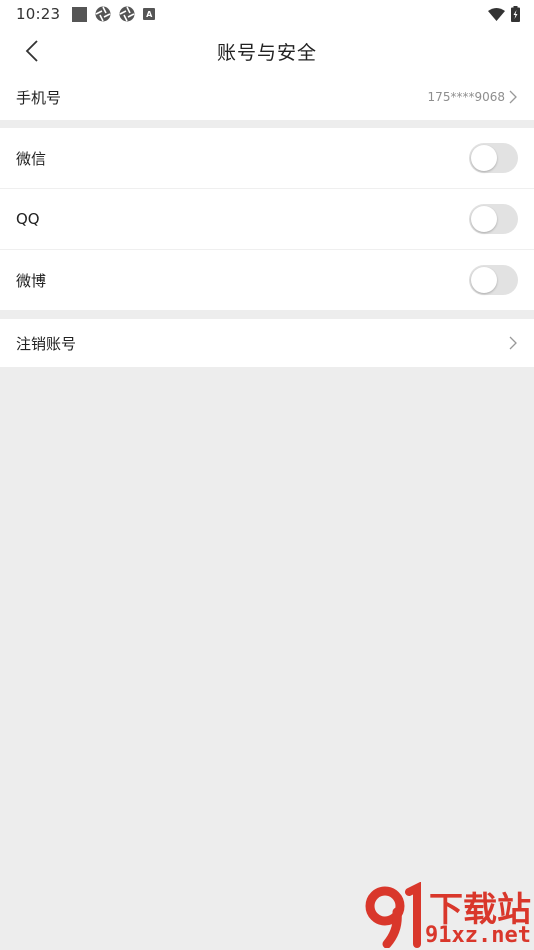 Image resolution: width=534 pixels, height=950 pixels. Describe the element at coordinates (114, 14) in the screenshot. I see `notification-icons: A` at that location.